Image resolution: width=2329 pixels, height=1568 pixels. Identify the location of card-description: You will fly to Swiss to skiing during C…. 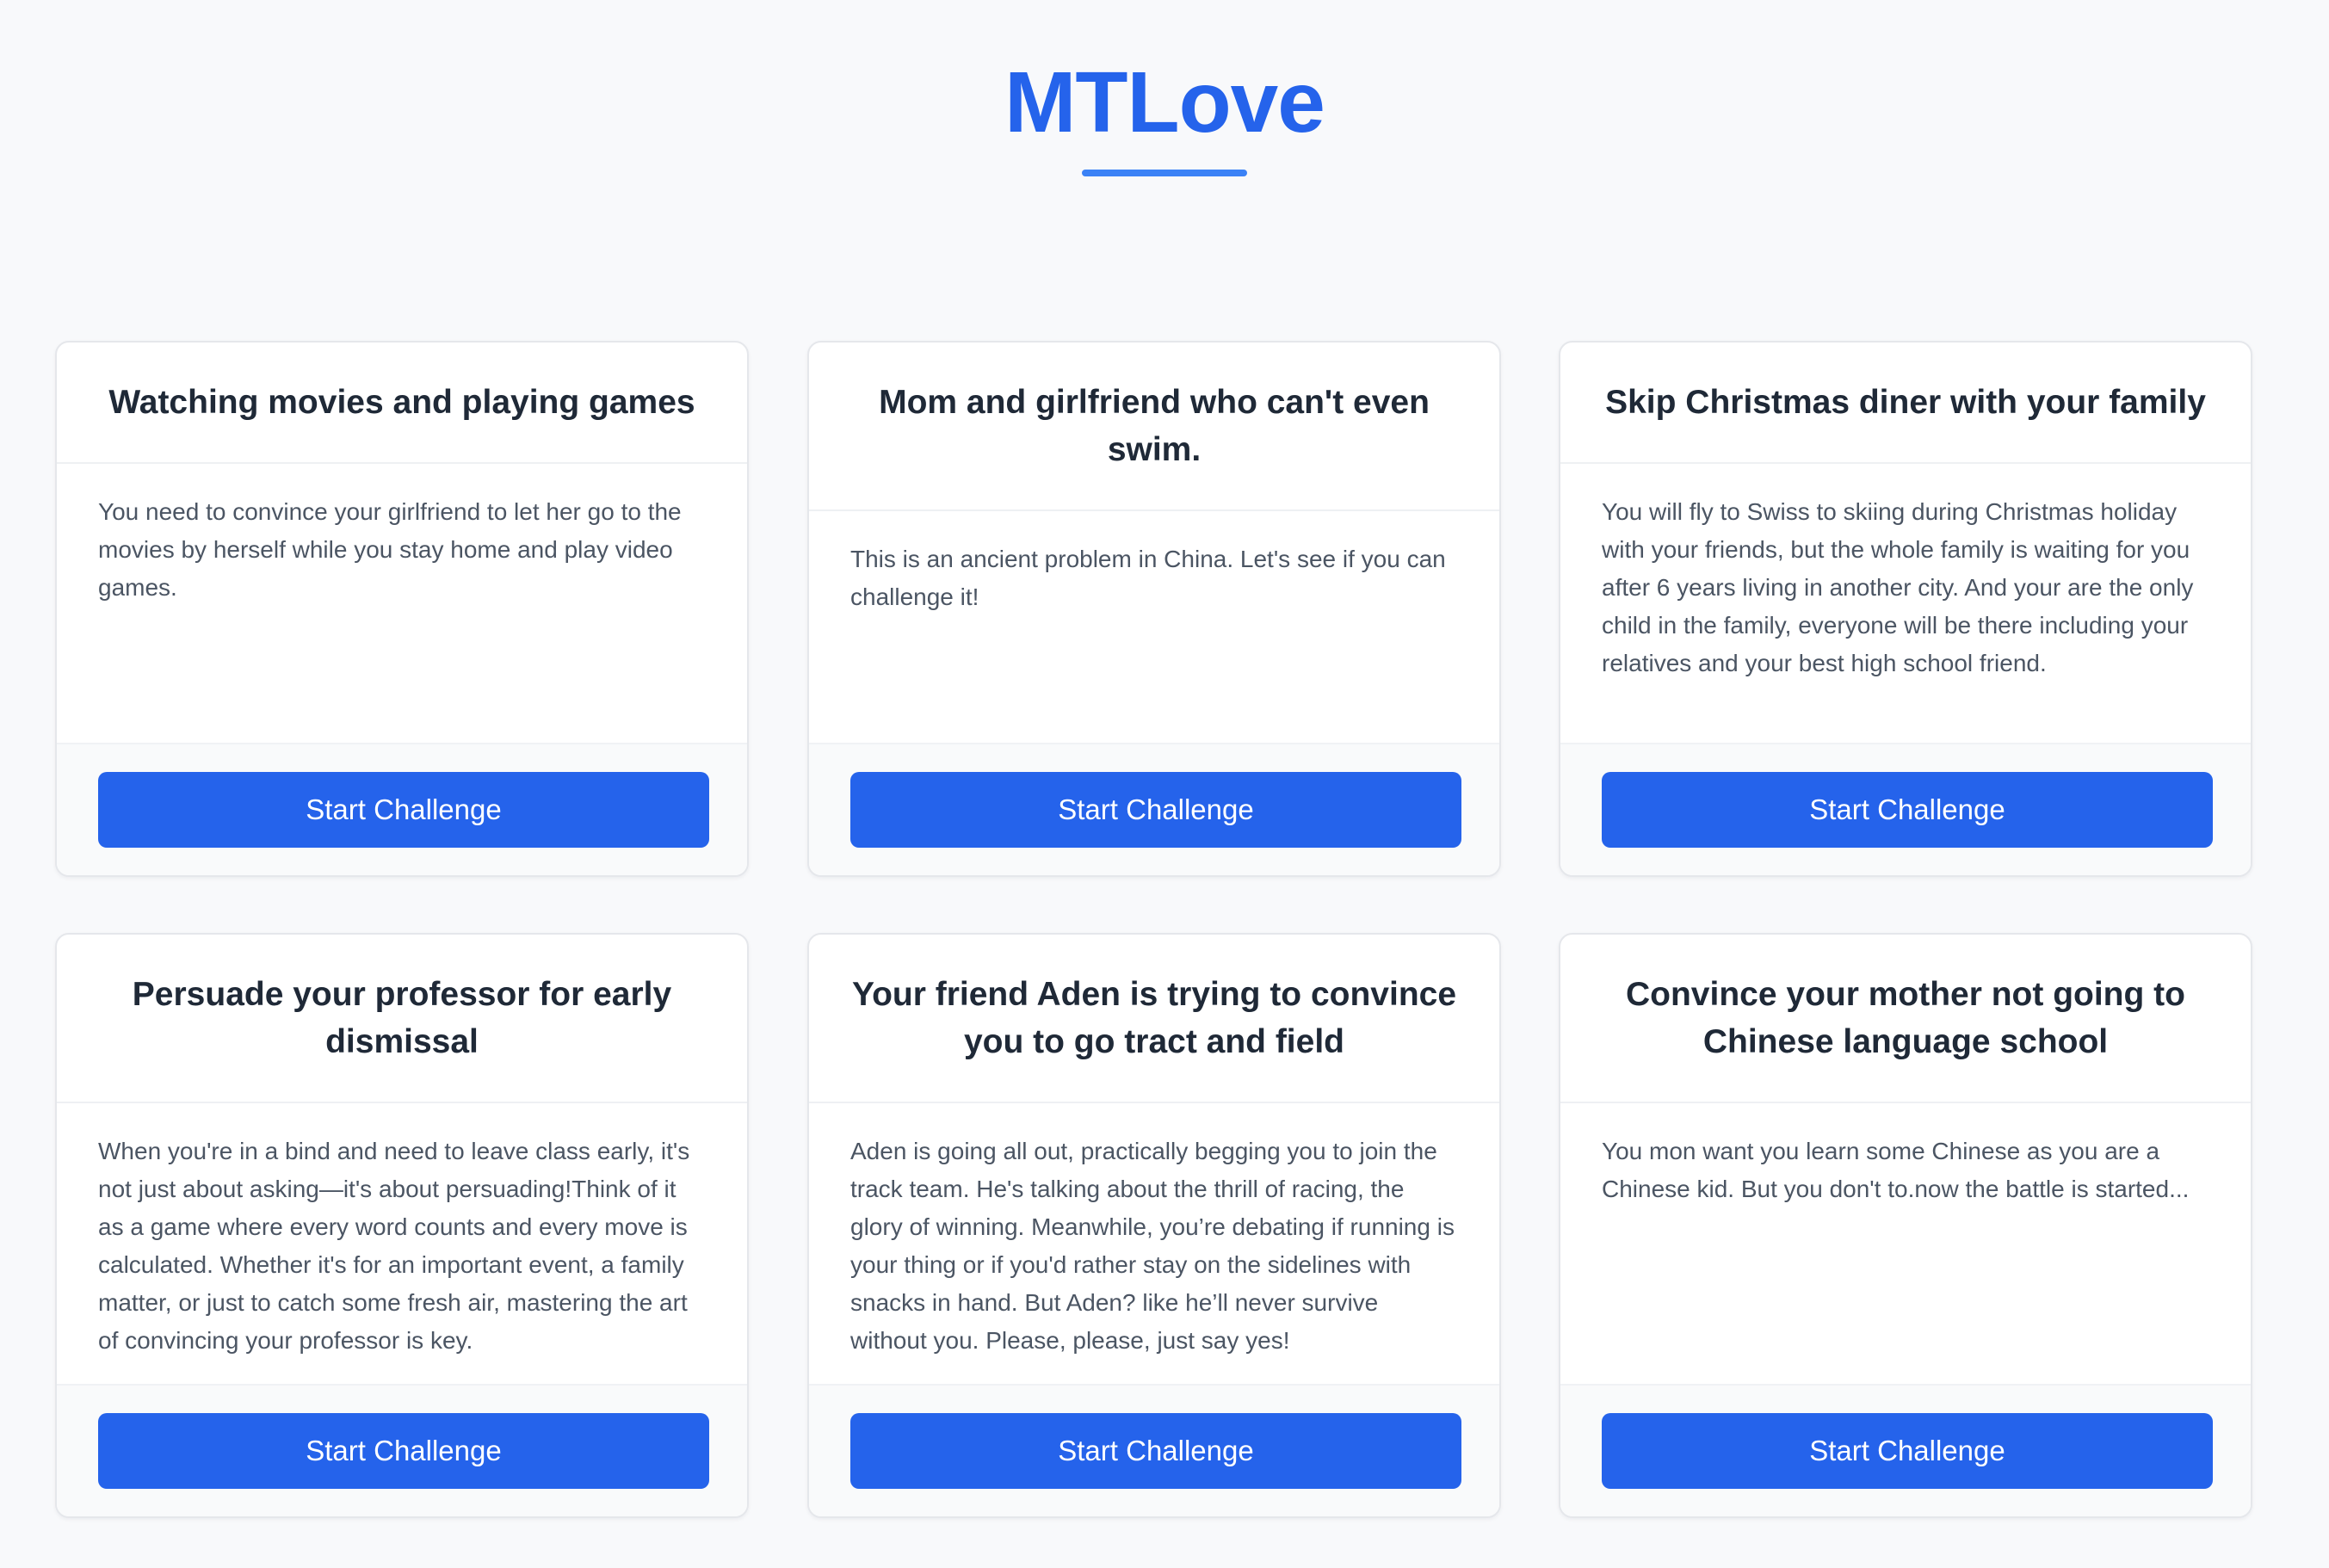
(1898, 587).